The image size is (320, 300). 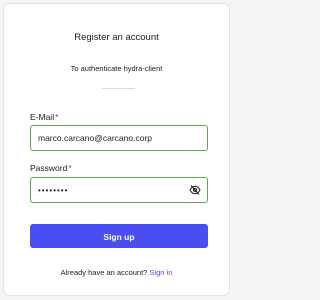 What do you see at coordinates (116, 68) in the screenshot?
I see `page-subtitle: To authenticate hydra-client` at bounding box center [116, 68].